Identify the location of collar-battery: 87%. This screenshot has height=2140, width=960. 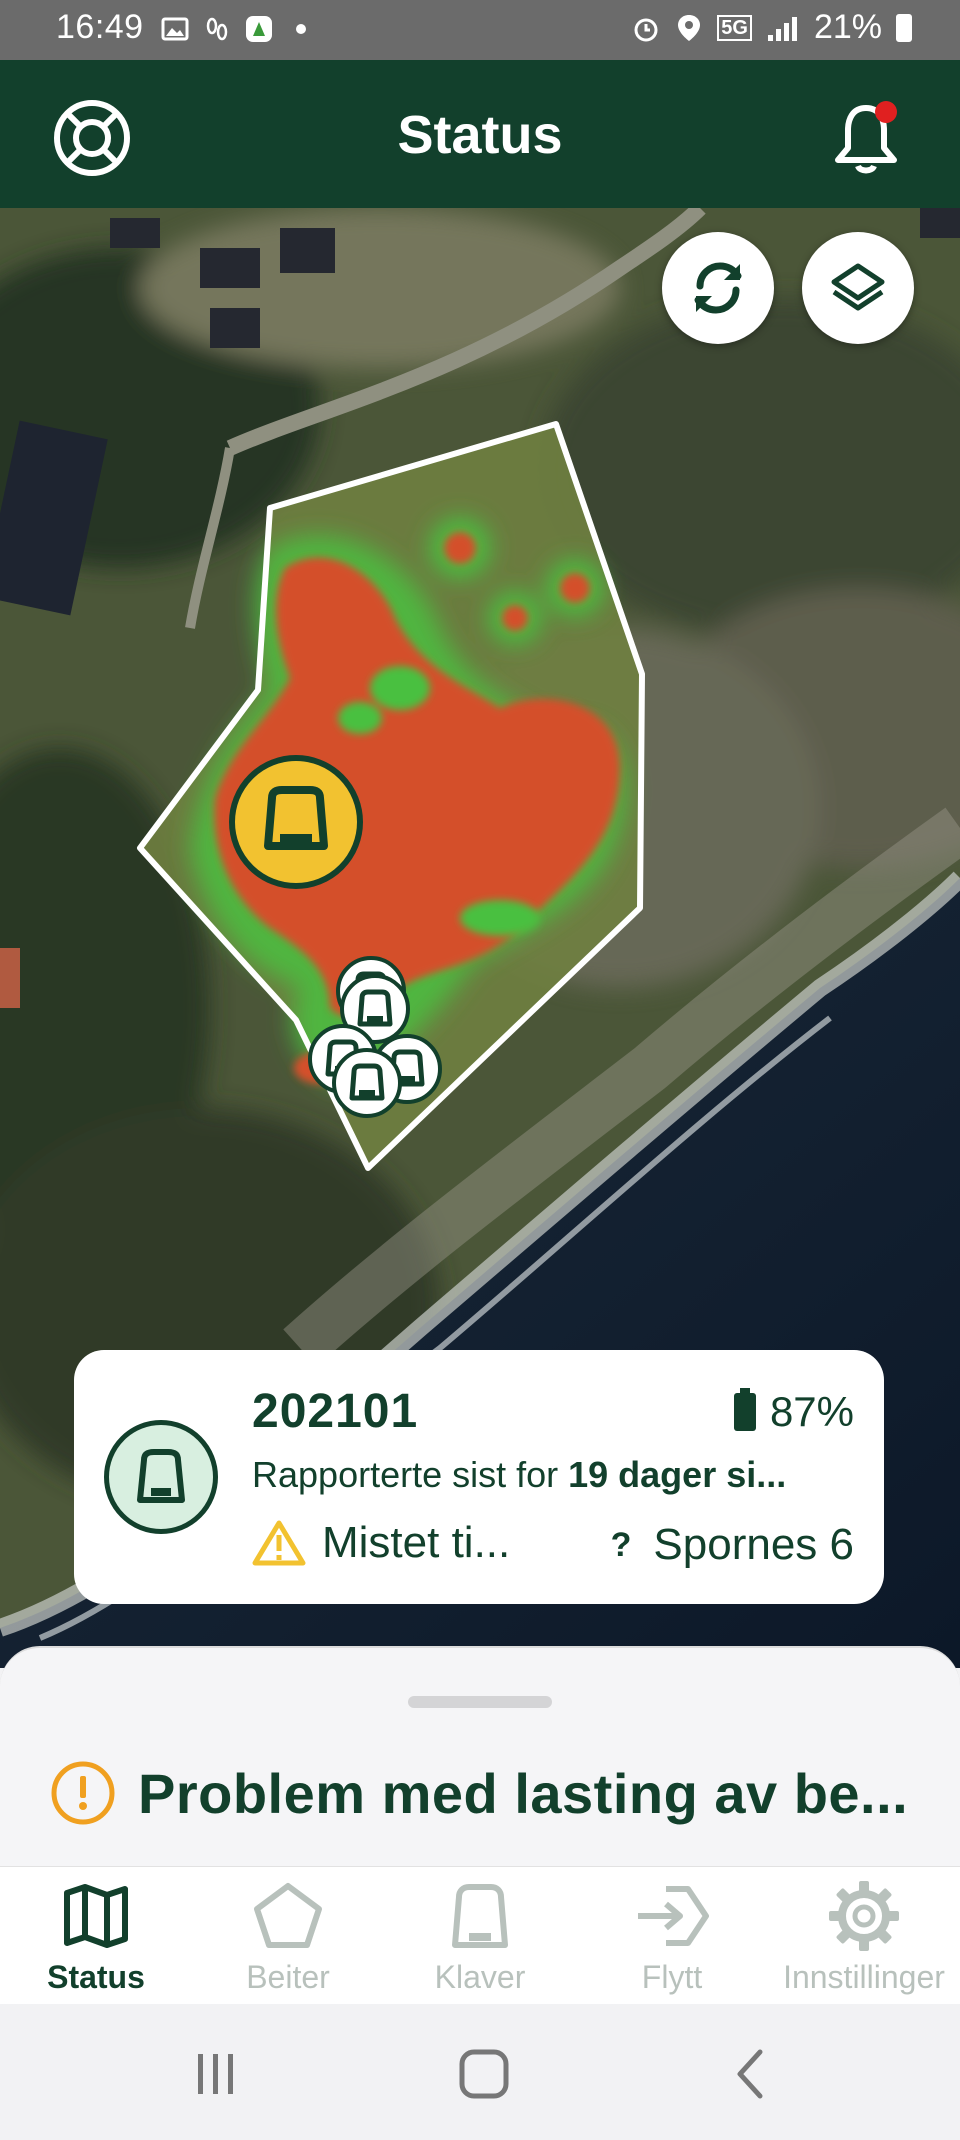
(793, 1412).